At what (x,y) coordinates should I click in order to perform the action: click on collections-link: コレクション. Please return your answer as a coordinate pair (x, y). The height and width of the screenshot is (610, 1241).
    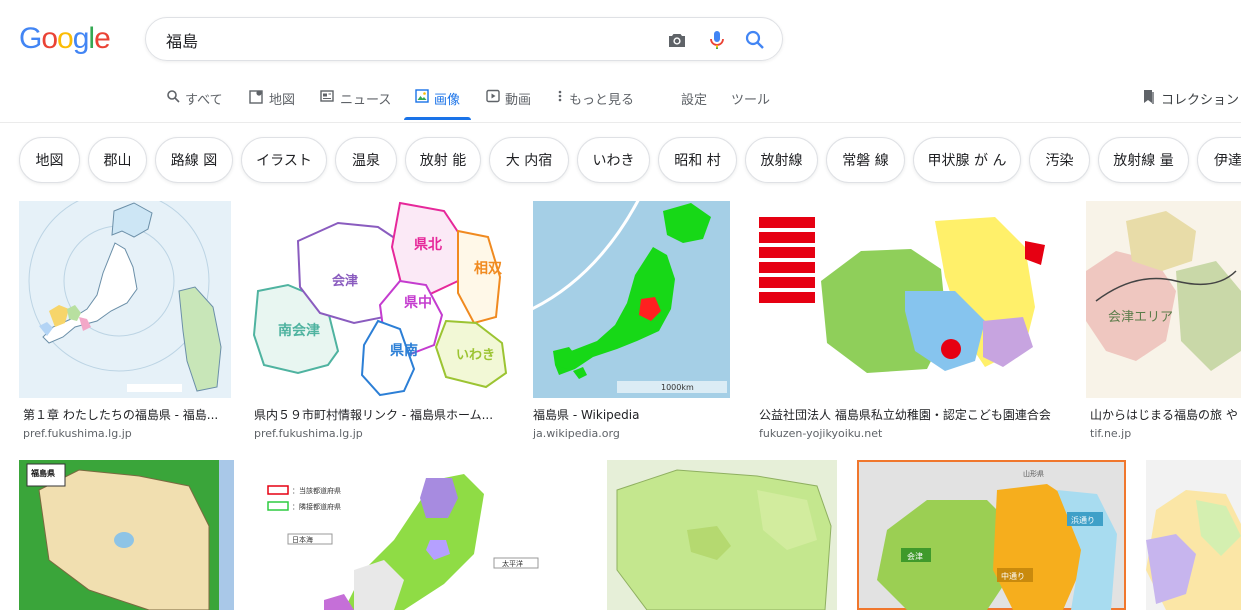
    Looking at the image, I should click on (1190, 101).